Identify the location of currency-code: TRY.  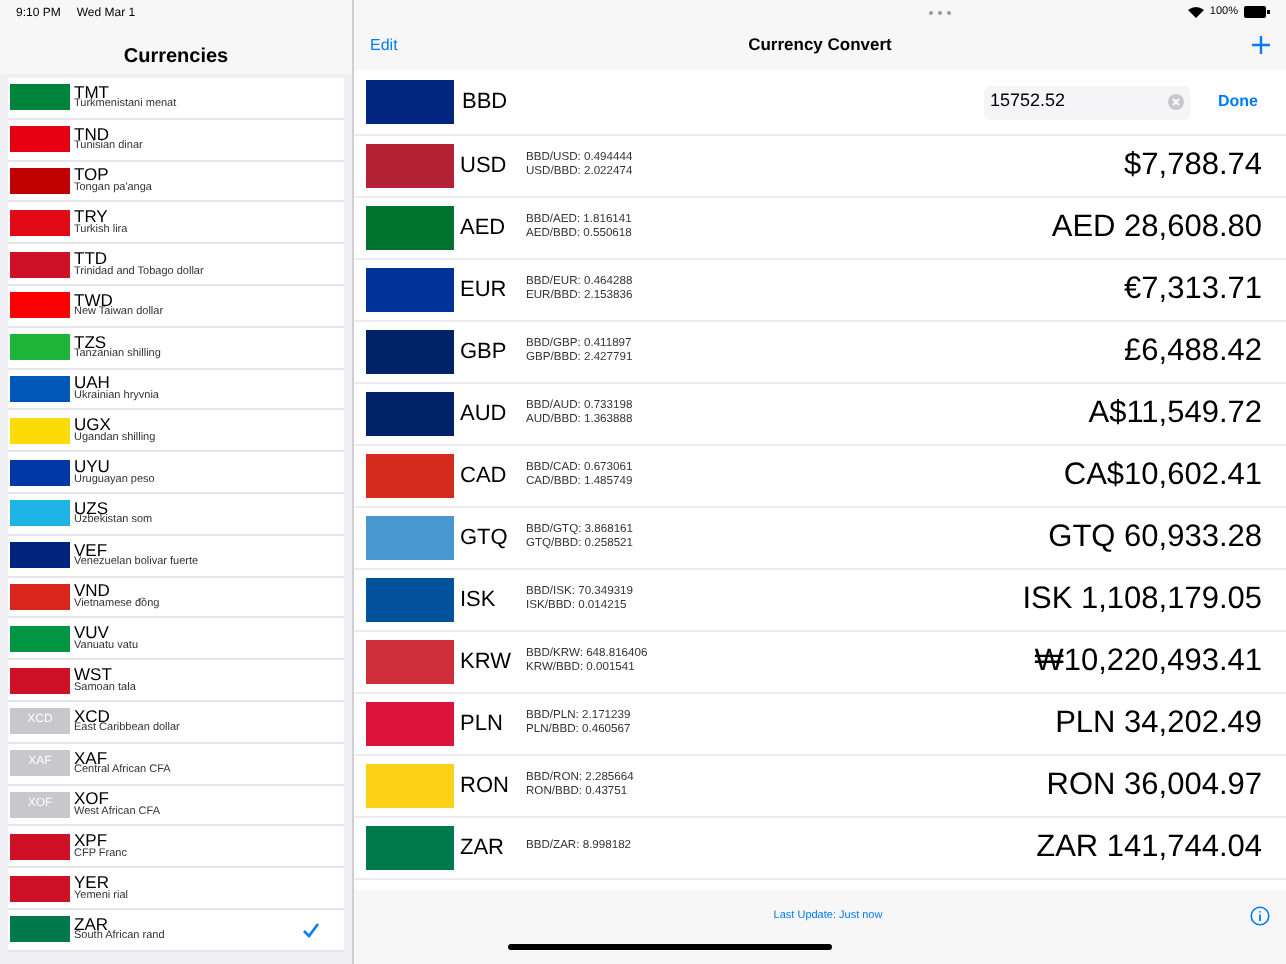
(91, 217).